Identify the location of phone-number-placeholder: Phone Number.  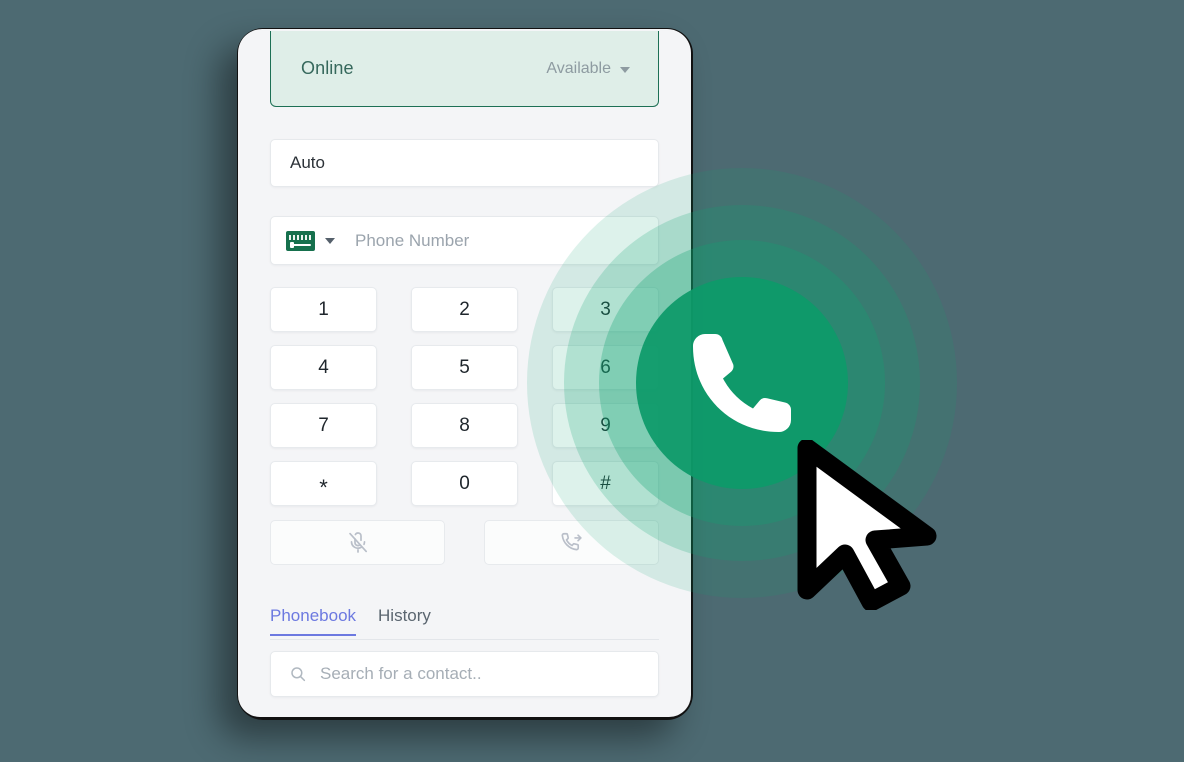
(412, 240).